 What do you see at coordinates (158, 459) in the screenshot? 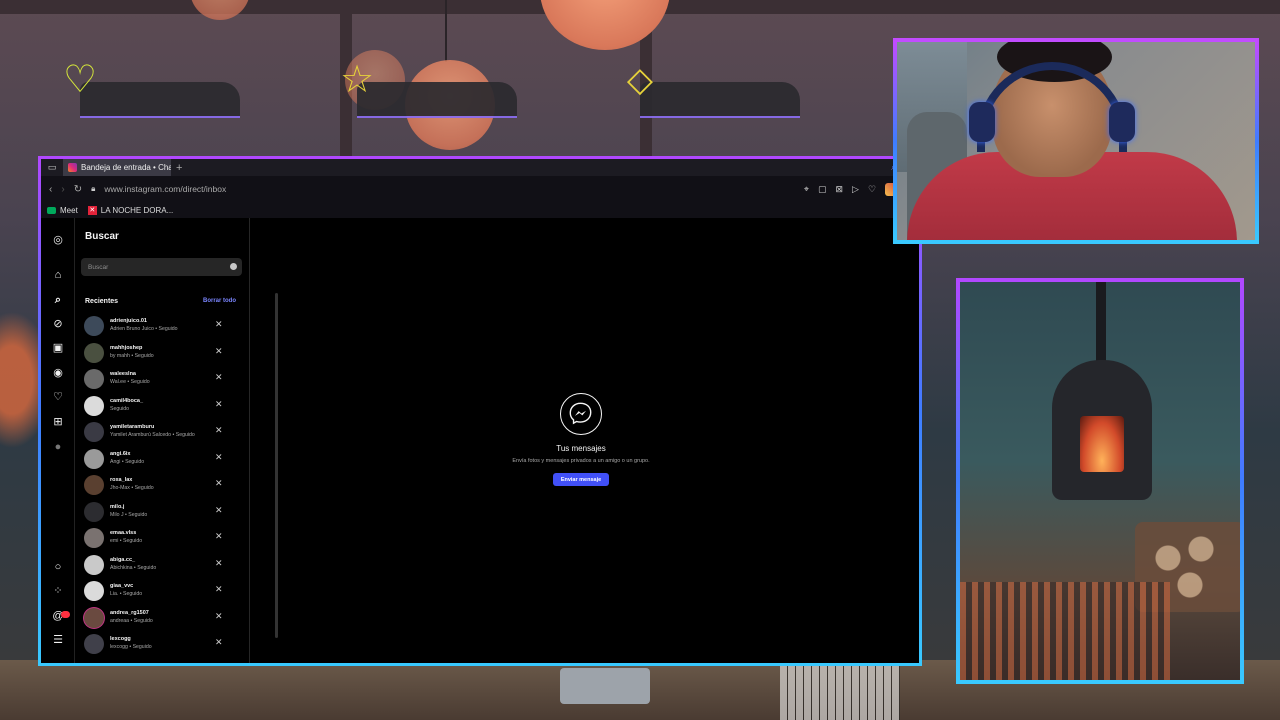
I see `list-item: angi.6ix Angi • Seguido ✕` at bounding box center [158, 459].